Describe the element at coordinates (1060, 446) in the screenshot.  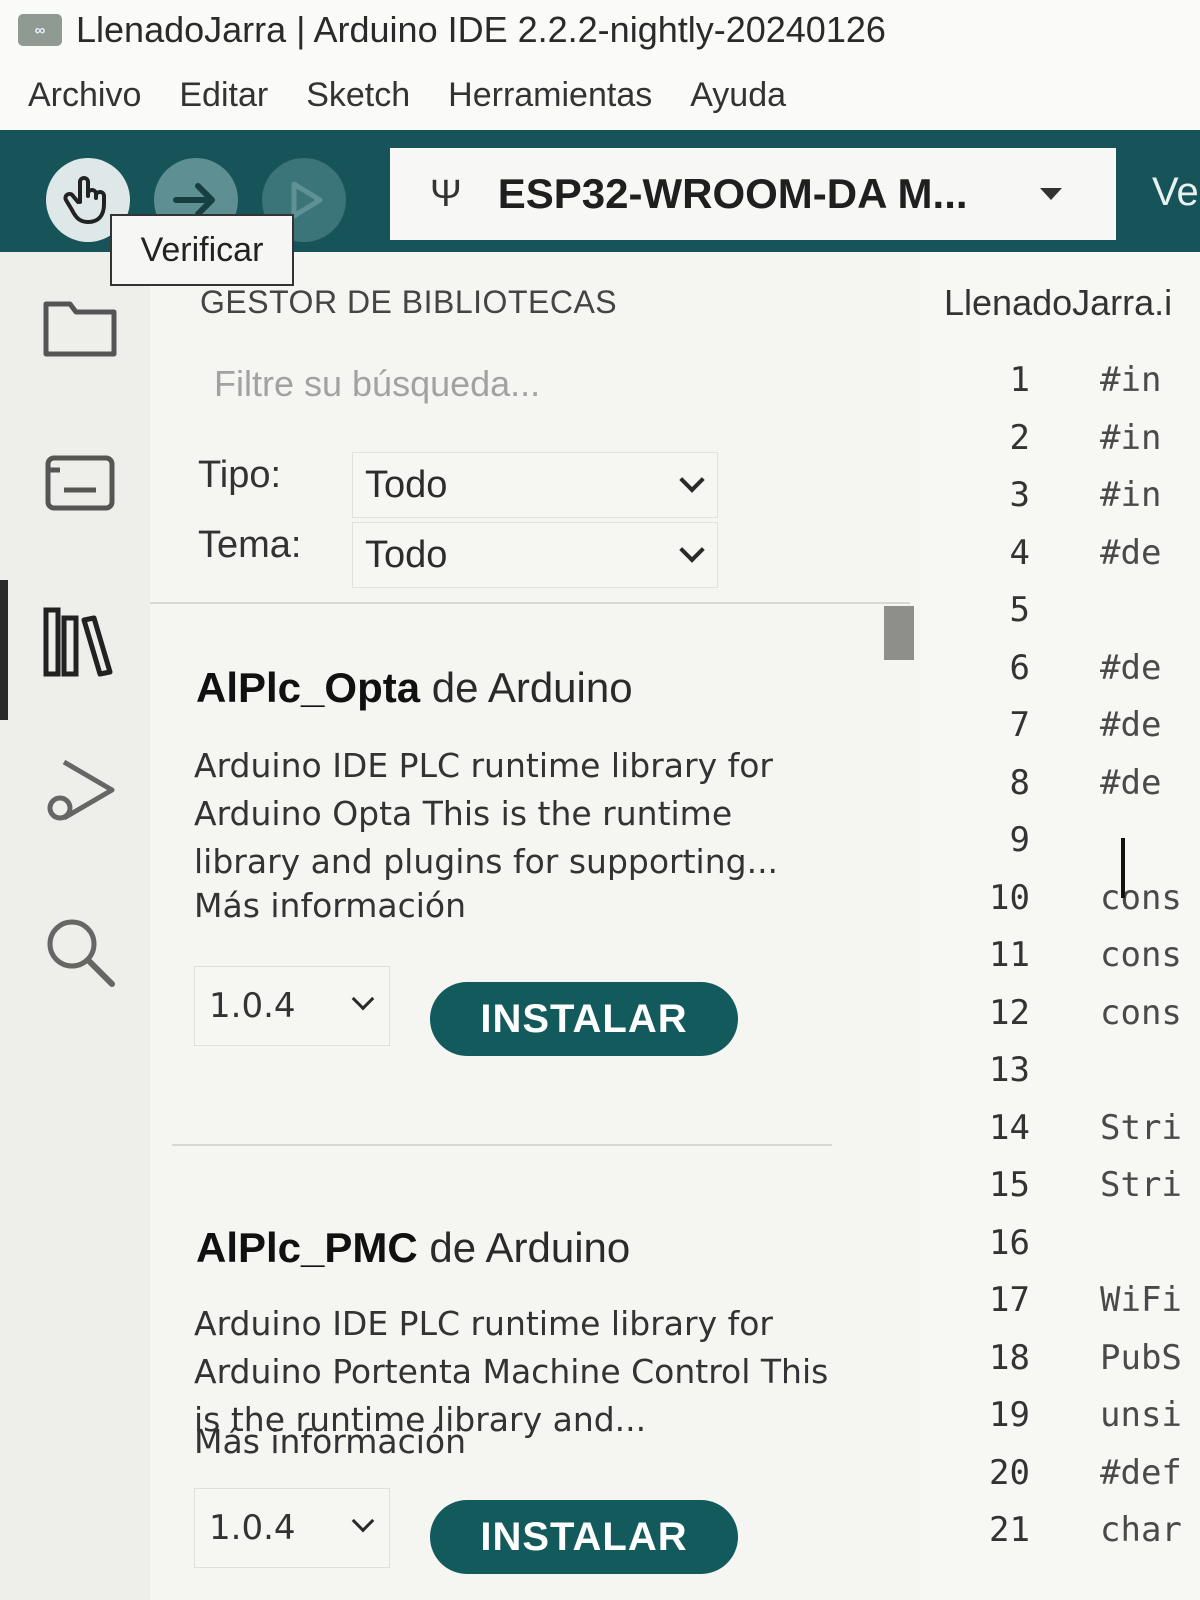
I see `code-line: 2 #in` at that location.